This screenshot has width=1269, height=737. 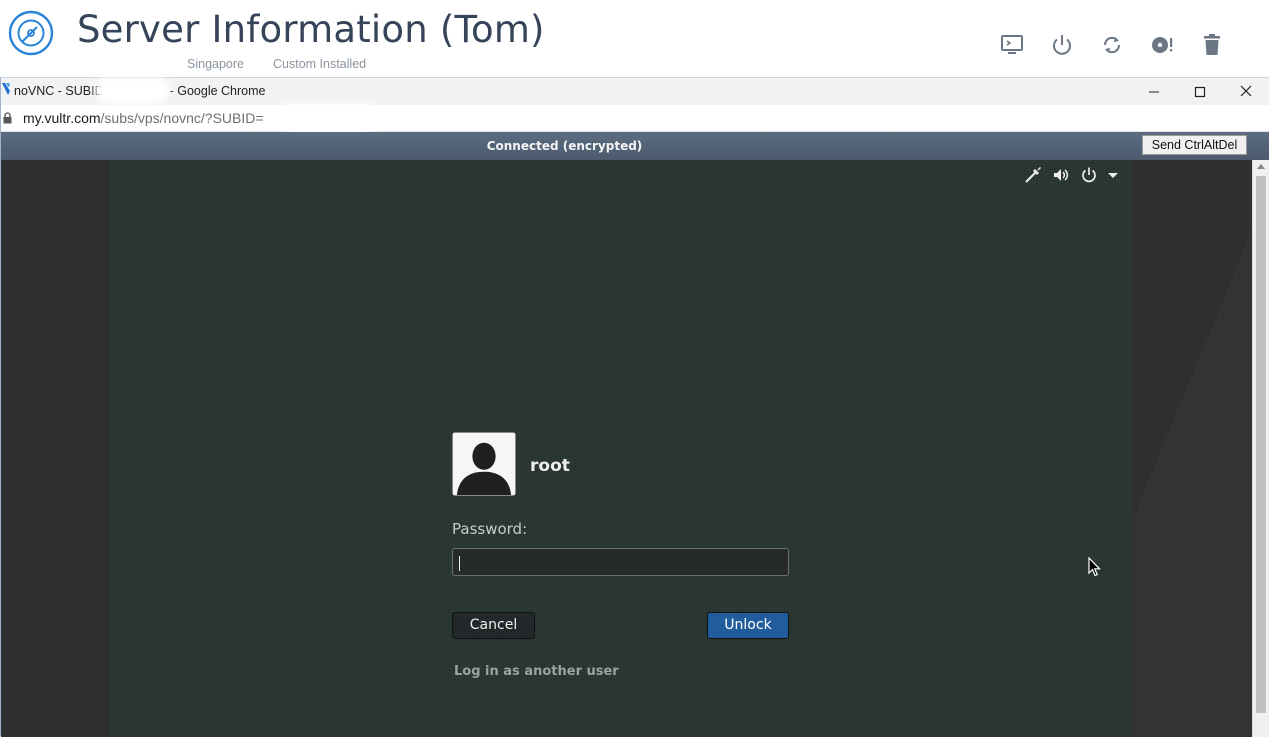 What do you see at coordinates (7, 118) in the screenshot?
I see `lock-icon` at bounding box center [7, 118].